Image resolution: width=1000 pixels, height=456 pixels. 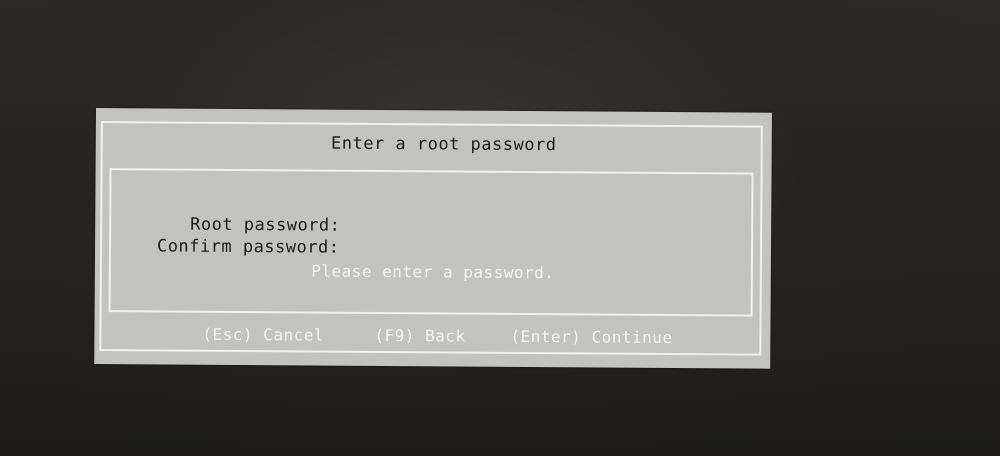 What do you see at coordinates (591, 337) in the screenshot?
I see `continue-key-button: (Enter) Continue` at bounding box center [591, 337].